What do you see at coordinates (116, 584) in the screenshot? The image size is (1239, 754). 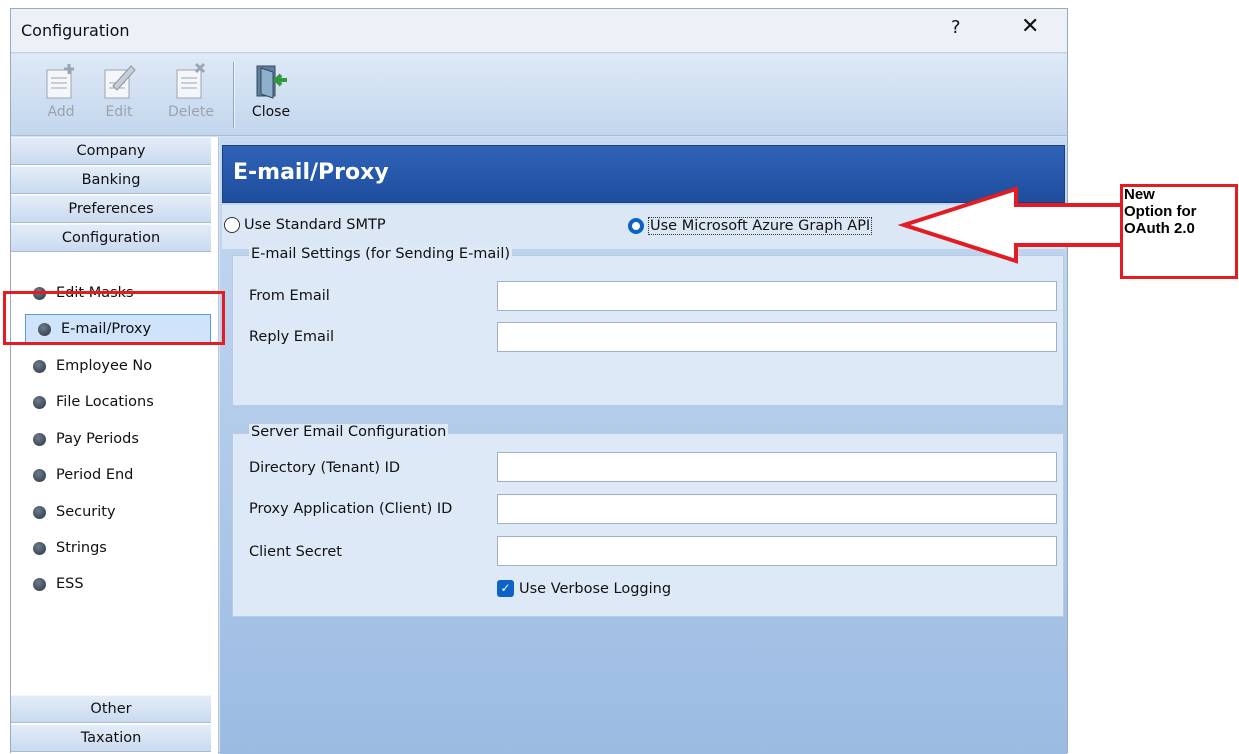 I see `sidebar-item-ess: ESS` at bounding box center [116, 584].